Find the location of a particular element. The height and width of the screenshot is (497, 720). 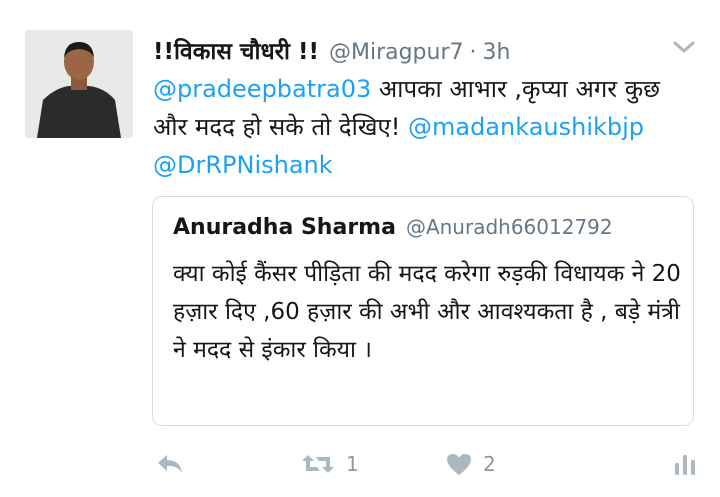

timestamp: 3h is located at coordinates (497, 52).